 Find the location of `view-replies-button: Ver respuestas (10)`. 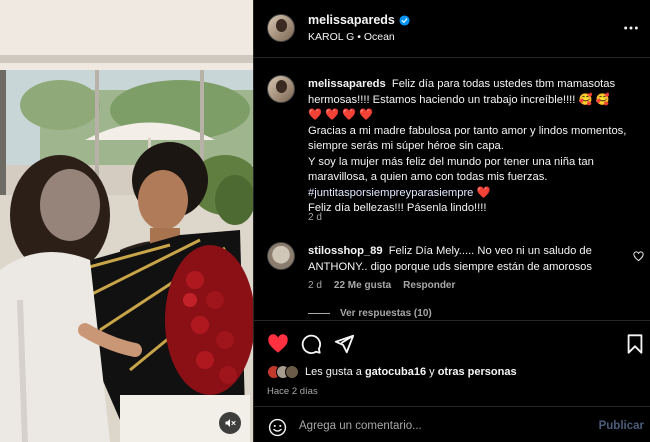

view-replies-button: Ver respuestas (10) is located at coordinates (370, 313).